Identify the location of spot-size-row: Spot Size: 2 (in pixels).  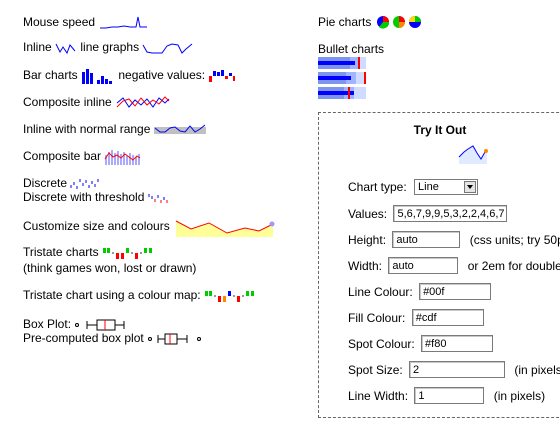
(454, 369).